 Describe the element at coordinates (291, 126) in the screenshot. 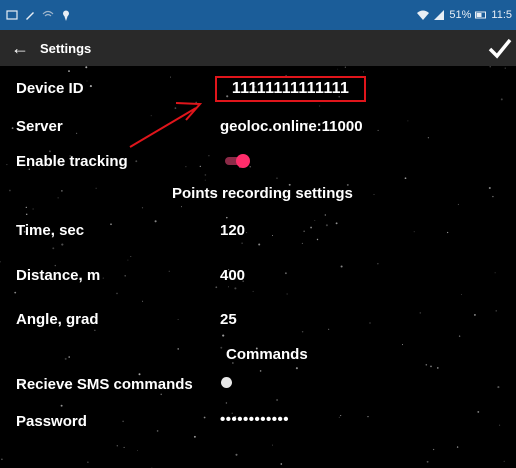

I see `server-value: geoloc.online:11000` at that location.